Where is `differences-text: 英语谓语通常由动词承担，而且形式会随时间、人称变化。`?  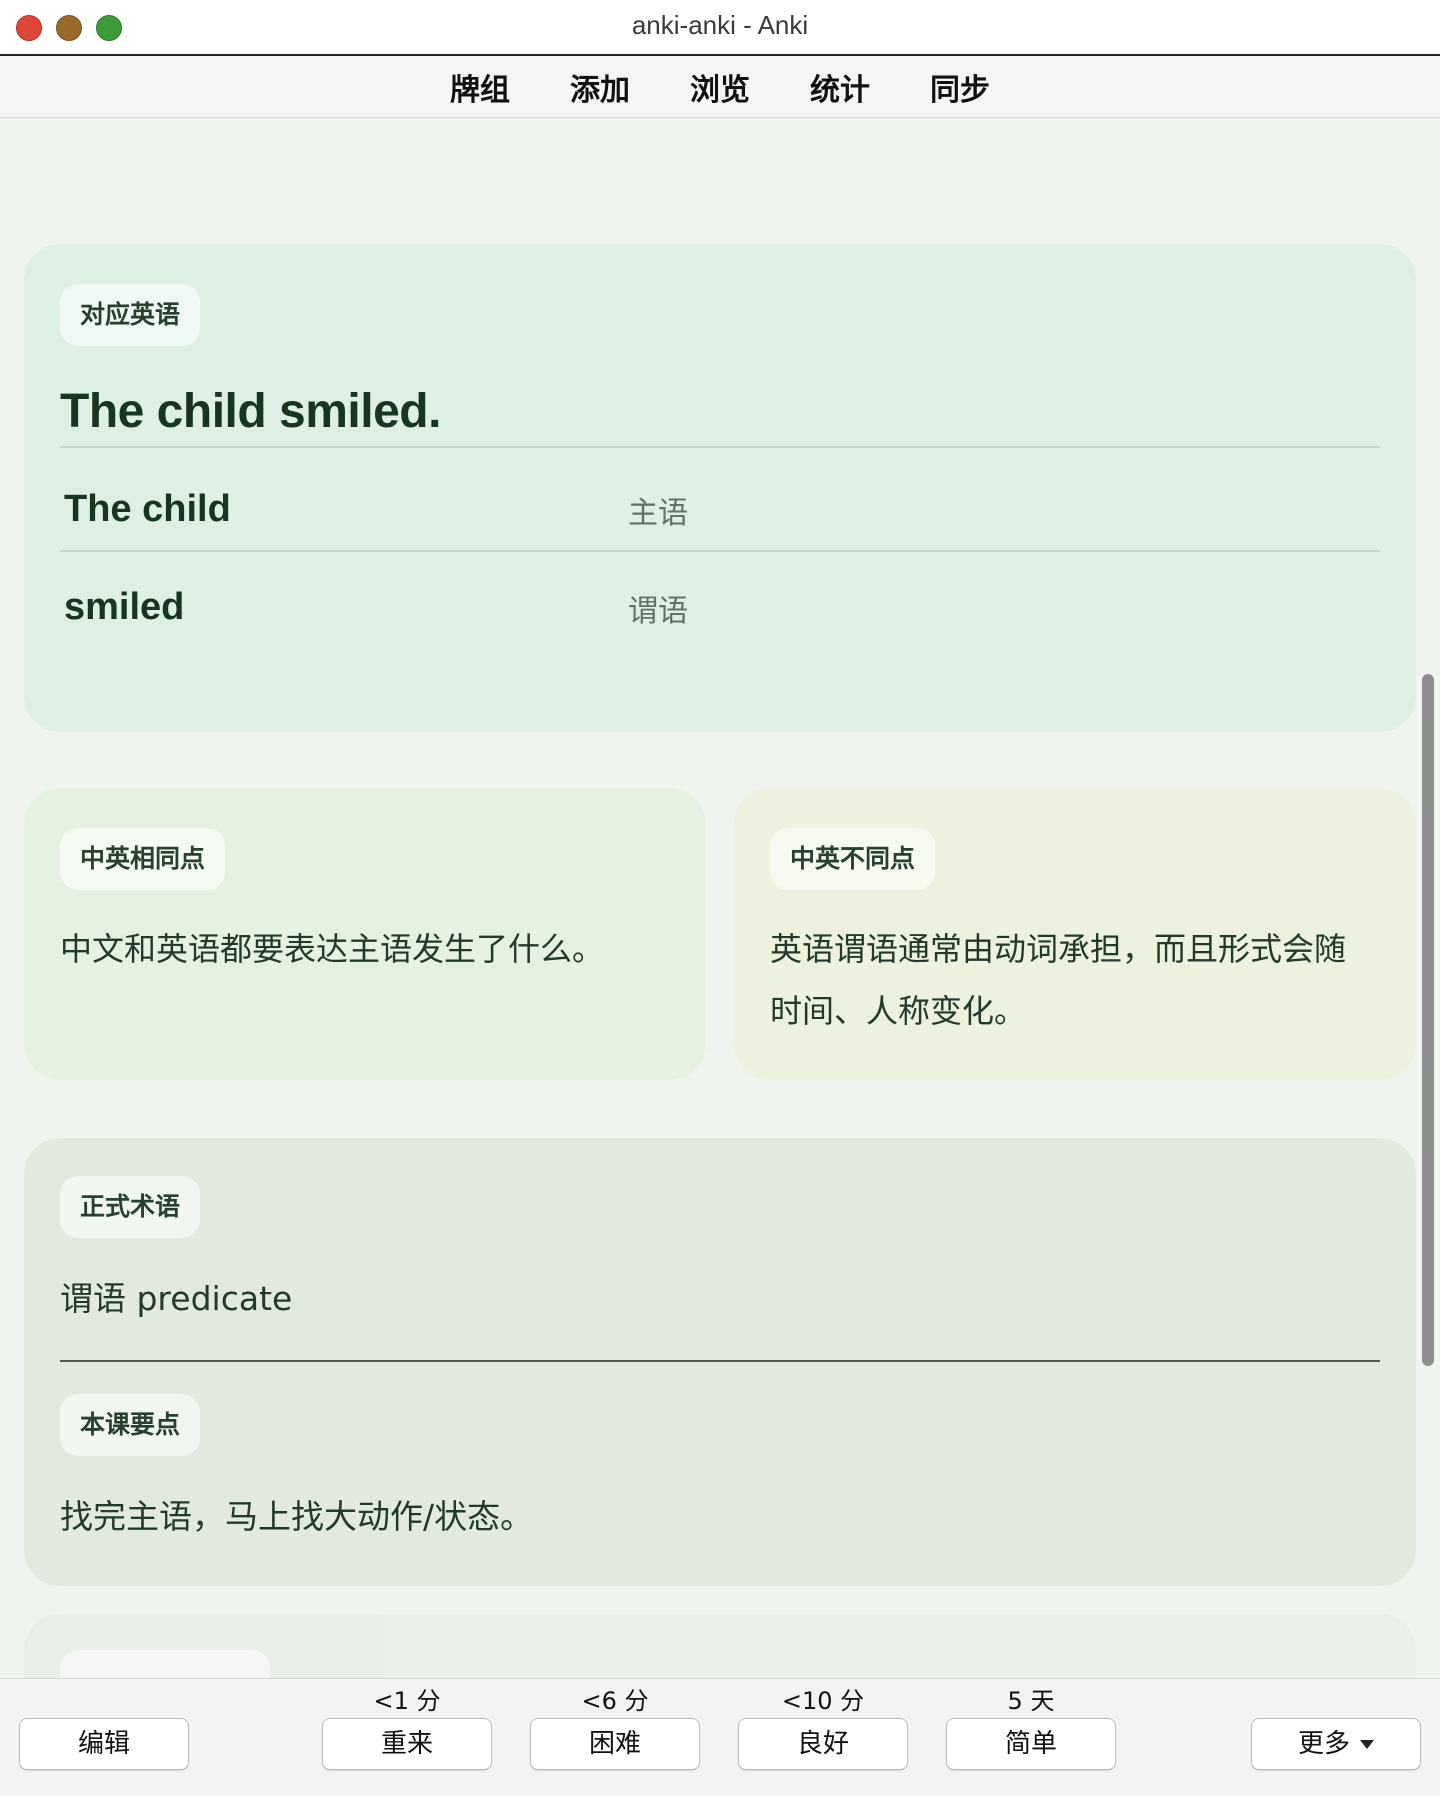 differences-text: 英语谓语通常由动词承担，而且形式会随时间、人称变化。 is located at coordinates (1058, 980).